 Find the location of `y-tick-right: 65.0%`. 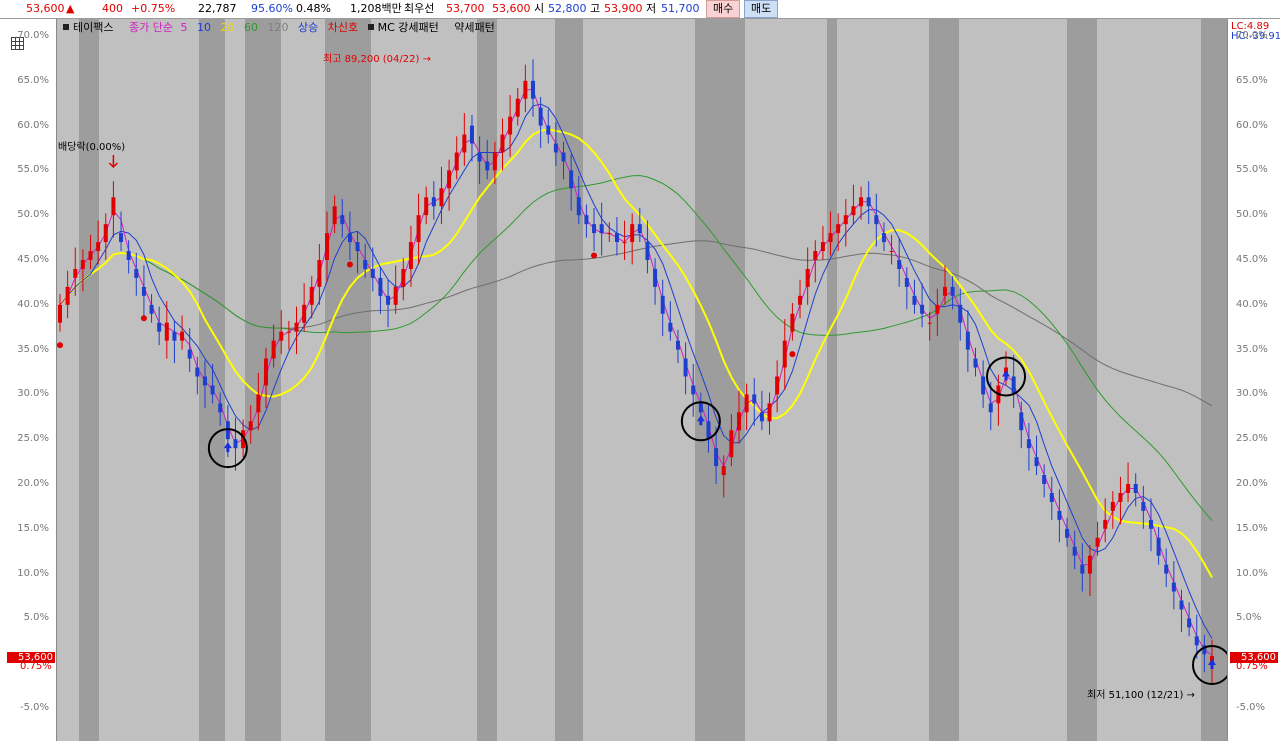

y-tick-right: 65.0% is located at coordinates (1252, 80).